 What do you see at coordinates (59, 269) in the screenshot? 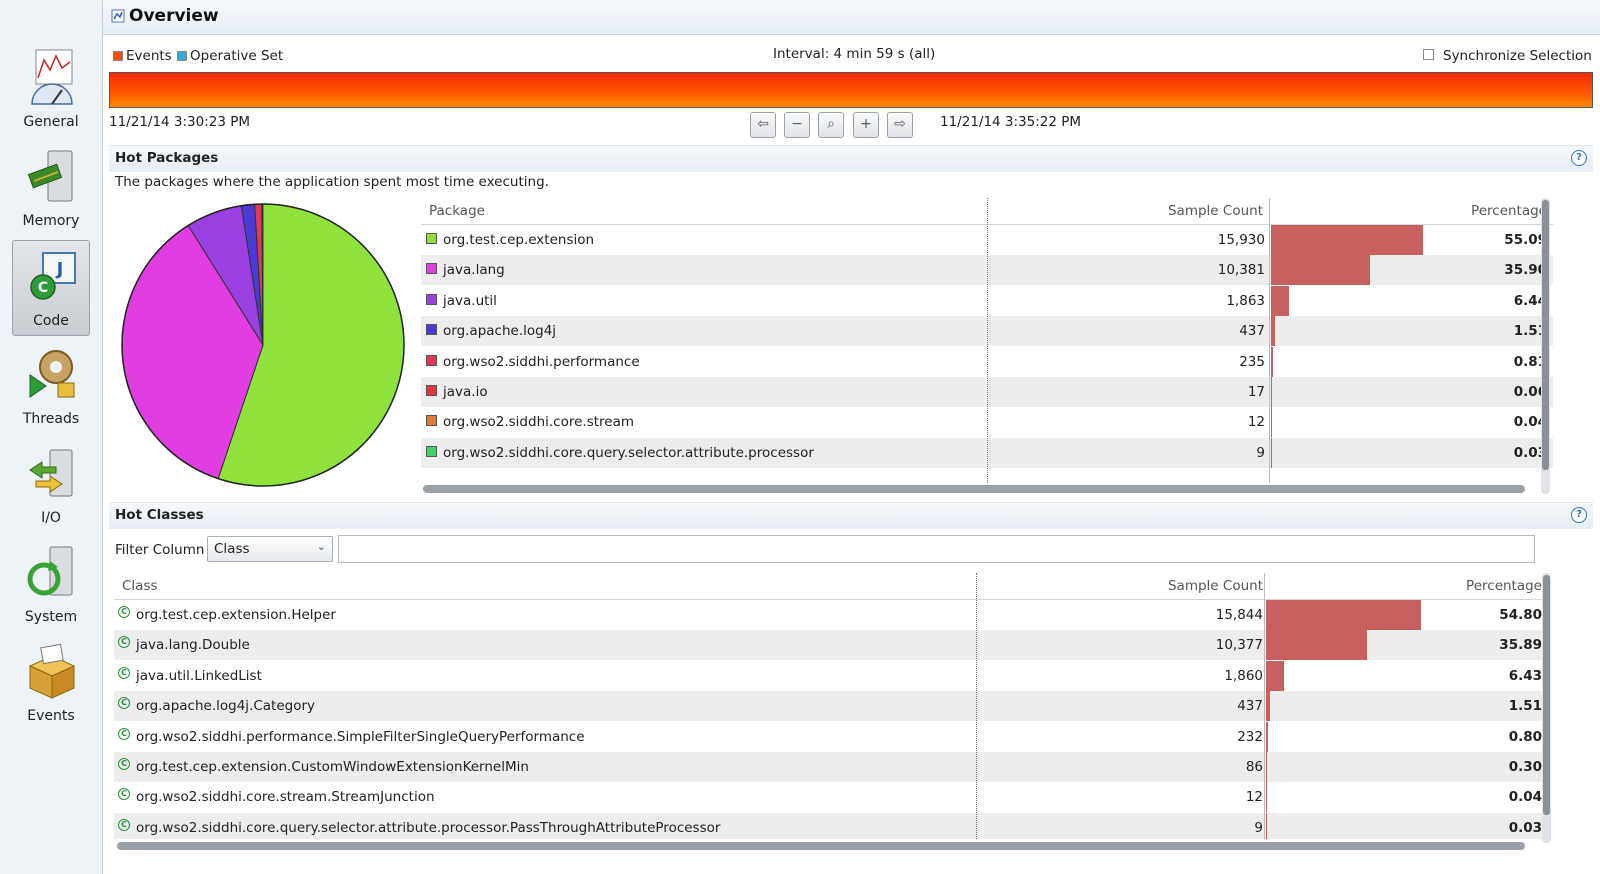
I see `svg-text: J` at bounding box center [59, 269].